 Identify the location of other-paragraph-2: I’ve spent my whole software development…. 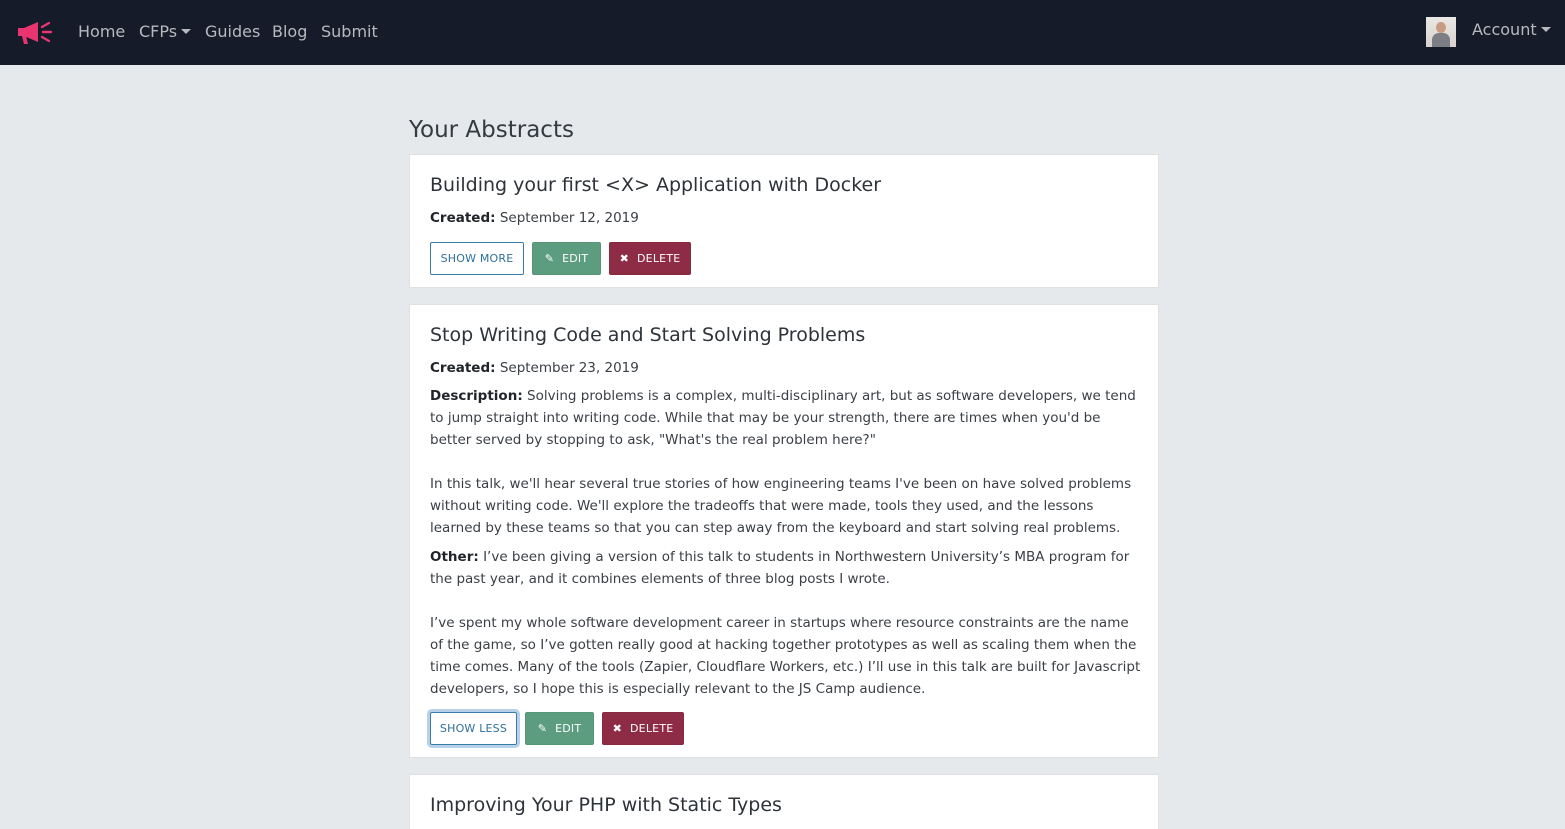
(785, 656).